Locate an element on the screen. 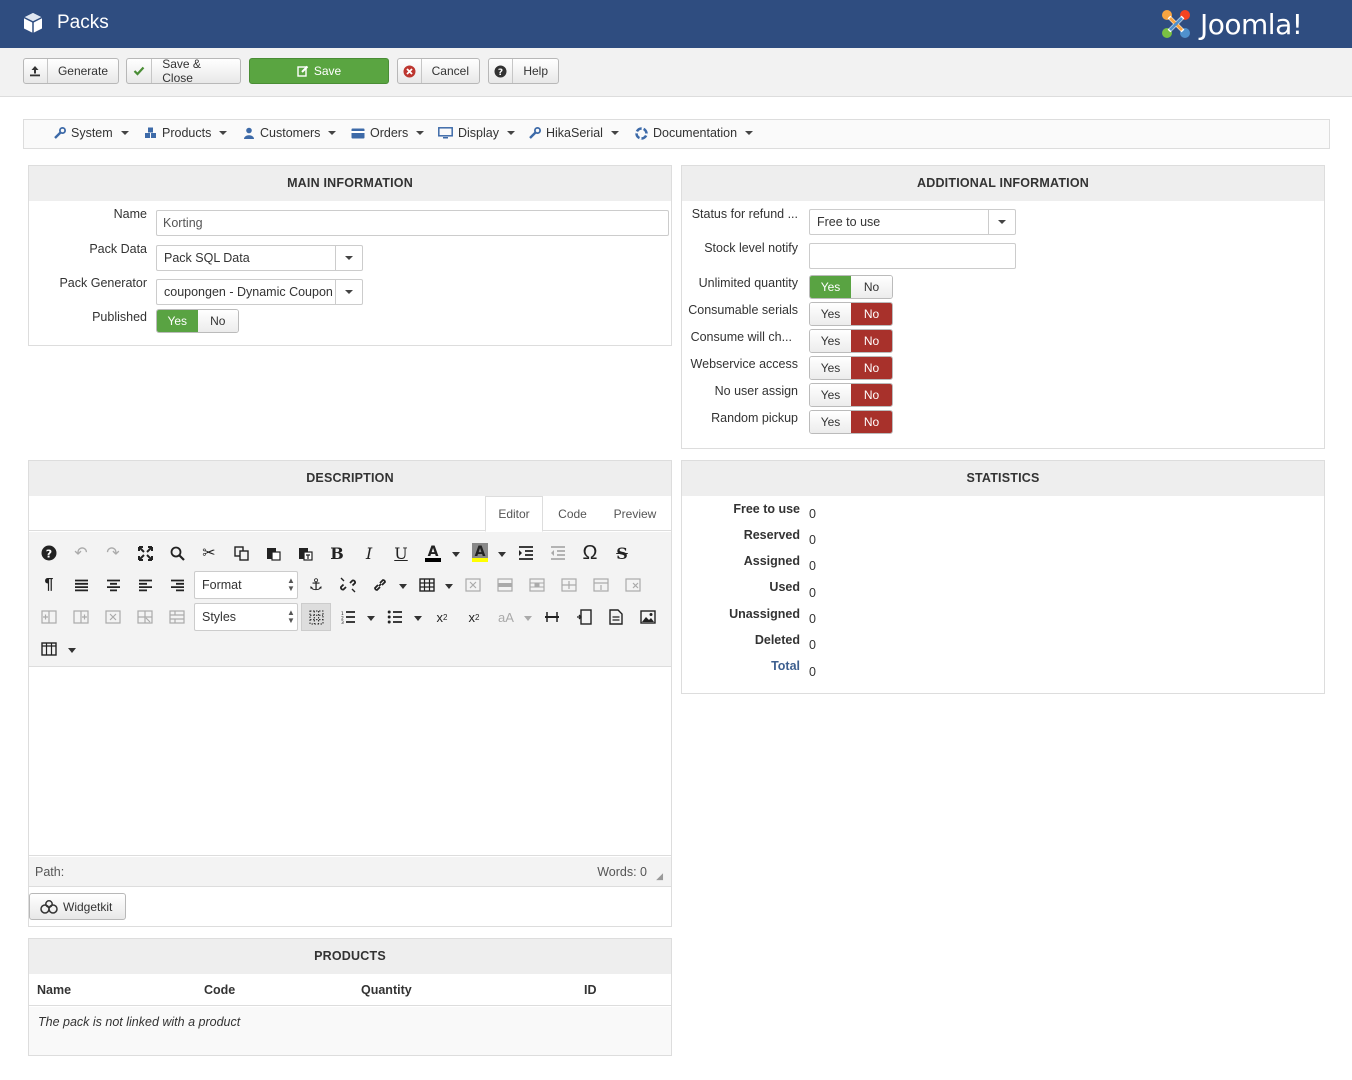 This screenshot has height=1080, width=1352. bullet-list-icon is located at coordinates (395, 617).